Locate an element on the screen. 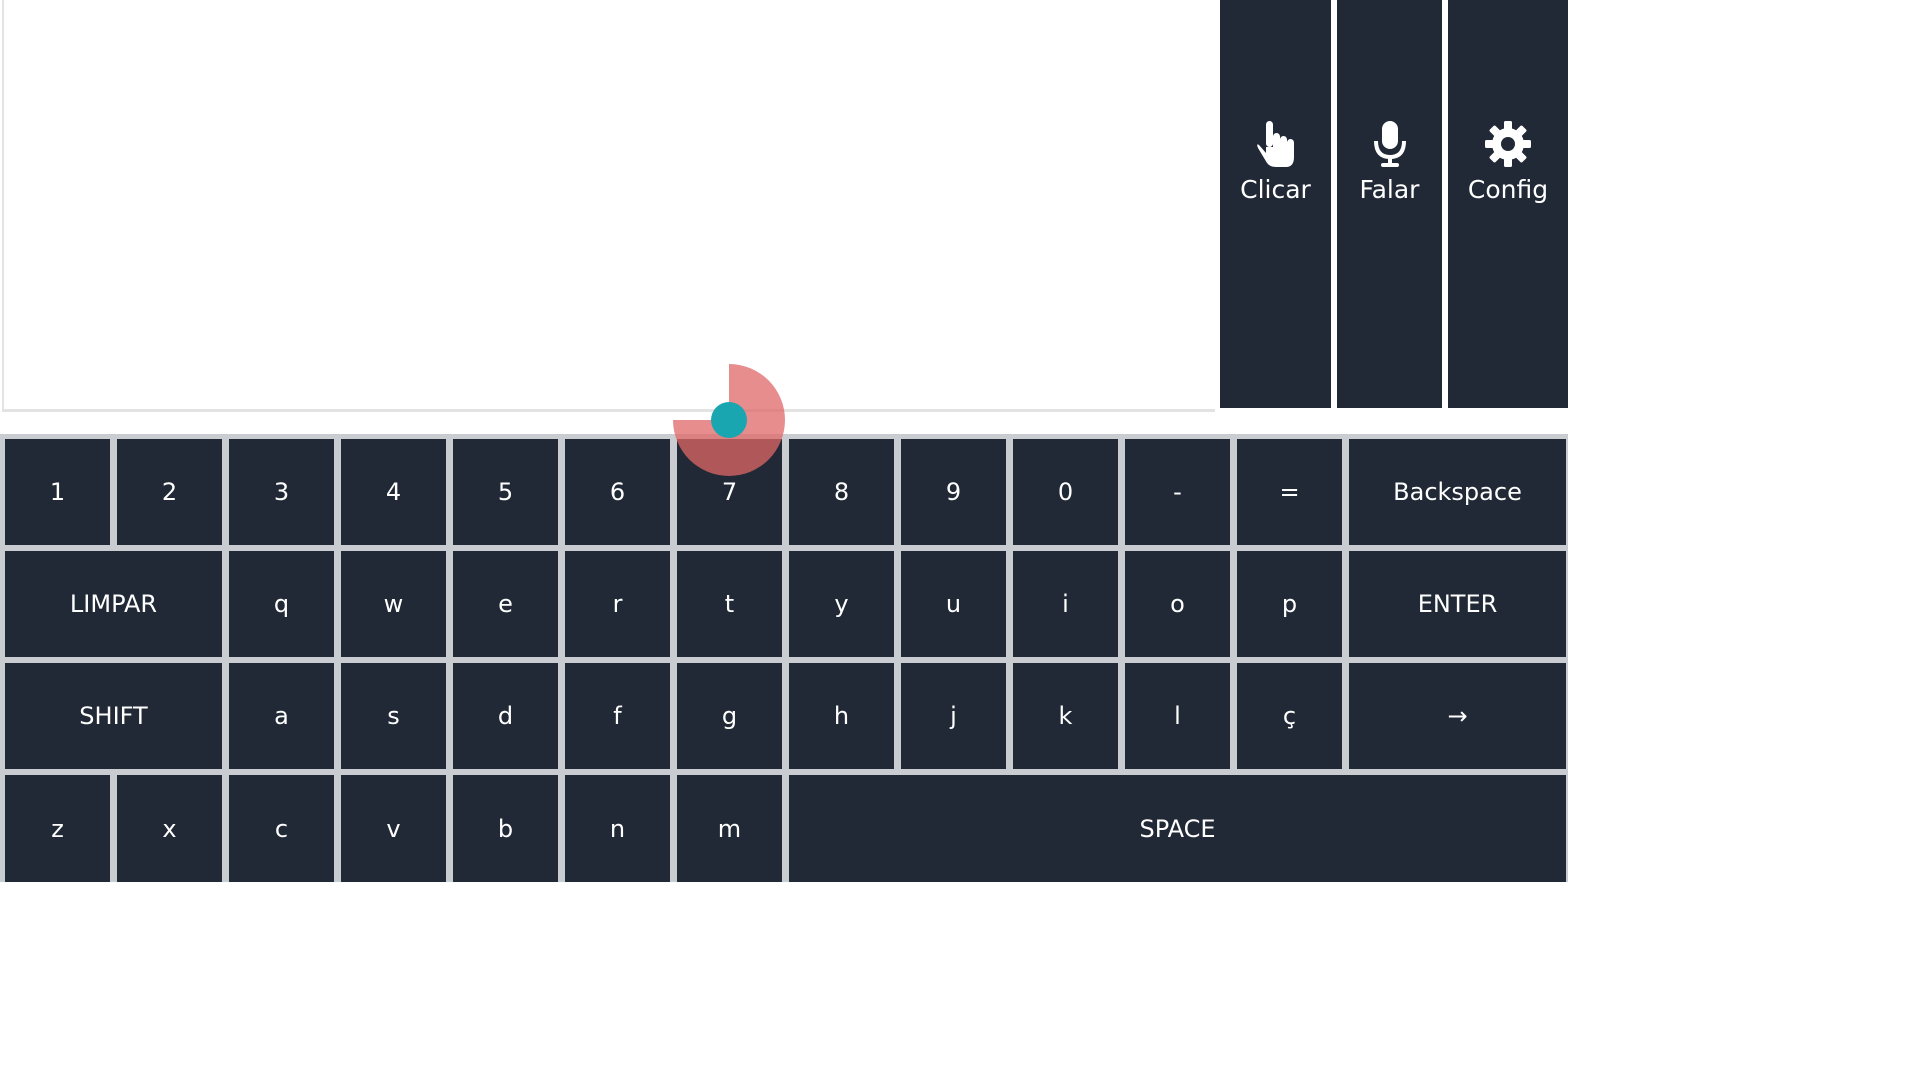 Image resolution: width=1920 pixels, height=1080 pixels. key-minus: - is located at coordinates (1177, 492).